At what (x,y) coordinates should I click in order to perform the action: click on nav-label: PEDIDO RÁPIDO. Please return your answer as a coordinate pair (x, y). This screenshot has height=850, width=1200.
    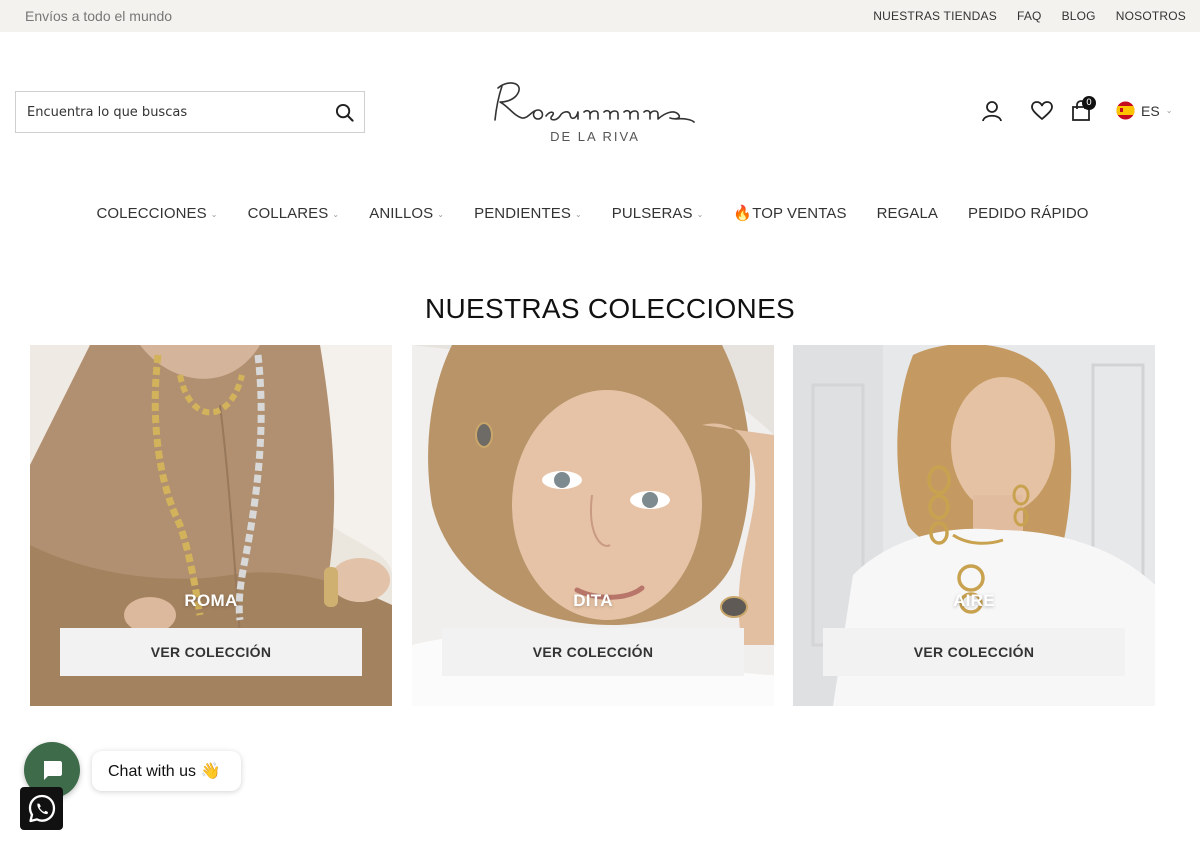
    Looking at the image, I should click on (1028, 213).